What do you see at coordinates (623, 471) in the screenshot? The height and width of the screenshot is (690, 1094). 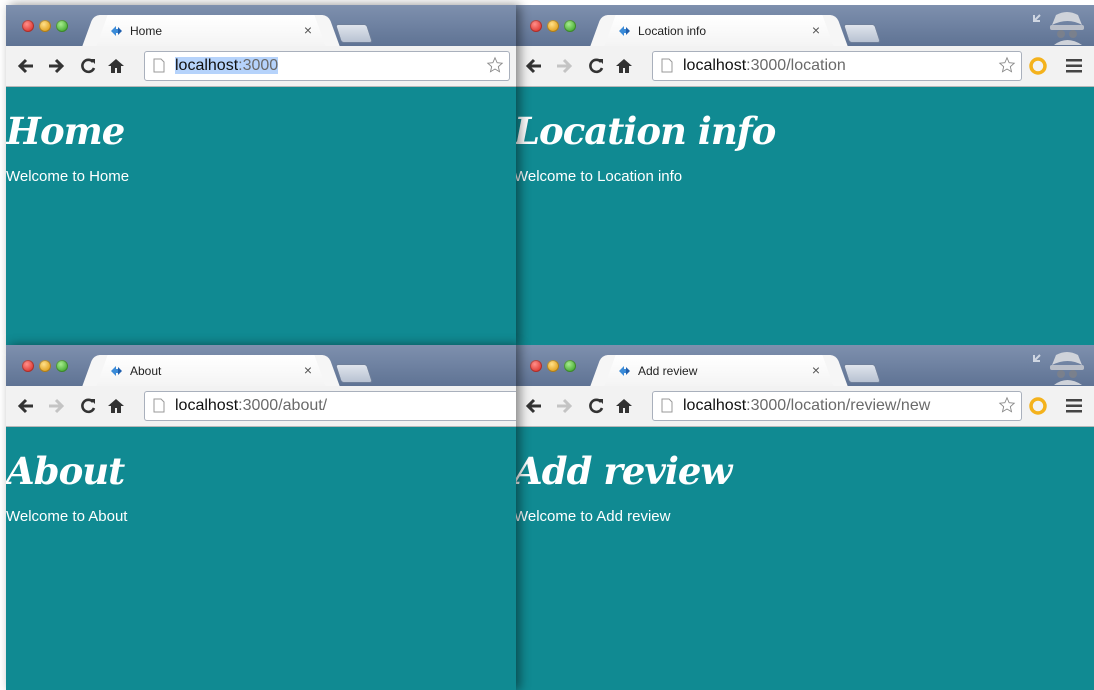 I see `page-title: Add review` at bounding box center [623, 471].